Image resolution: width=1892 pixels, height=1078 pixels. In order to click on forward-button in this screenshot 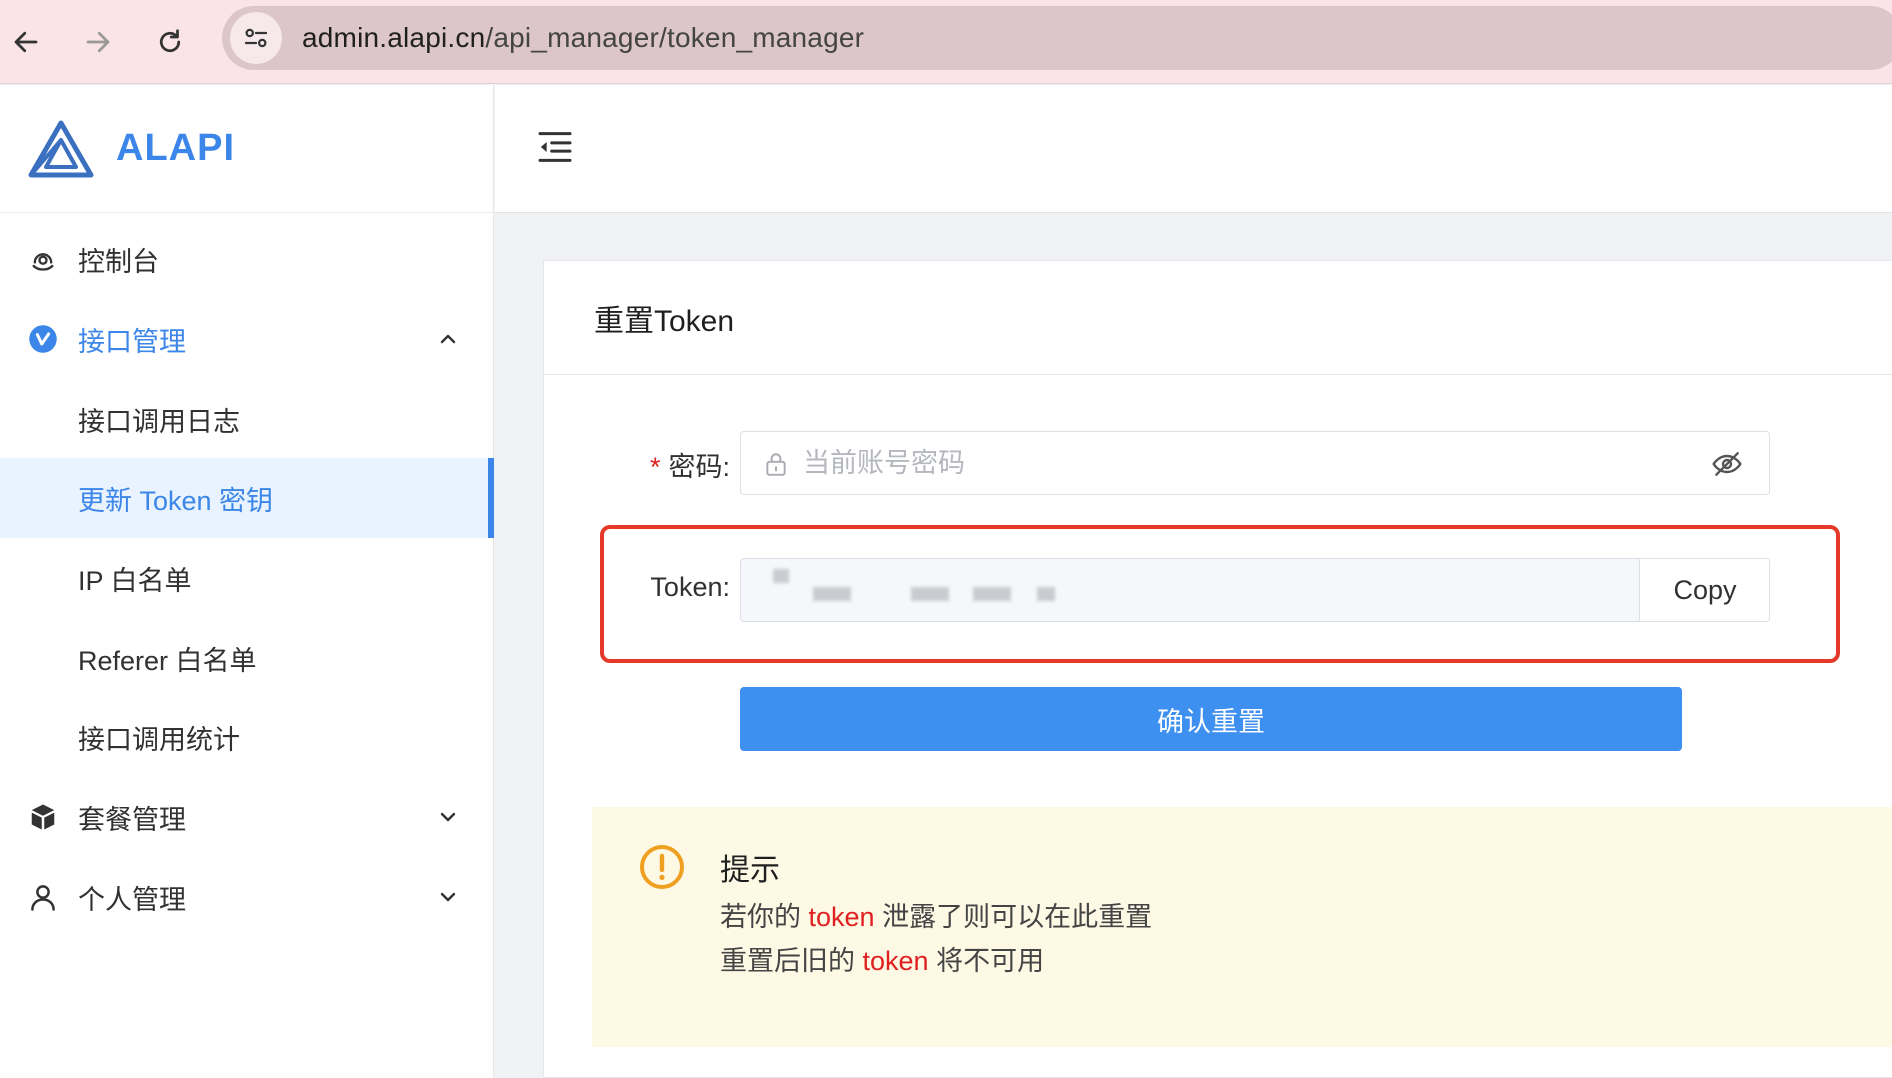, I will do `click(98, 42)`.